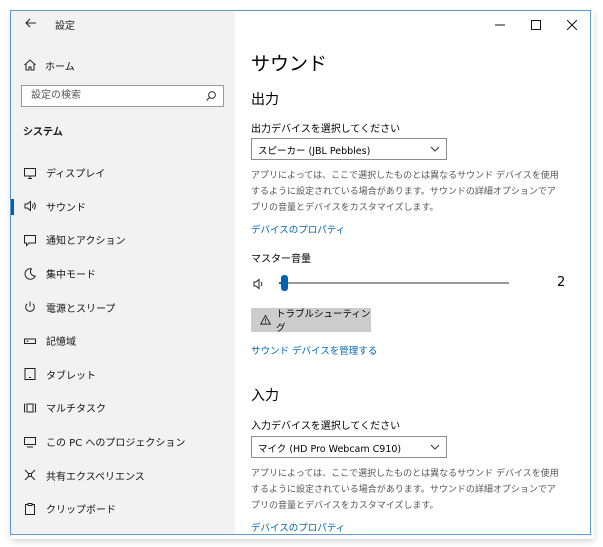 Image resolution: width=603 pixels, height=547 pixels. What do you see at coordinates (30, 341) in the screenshot?
I see `storage-icon` at bounding box center [30, 341].